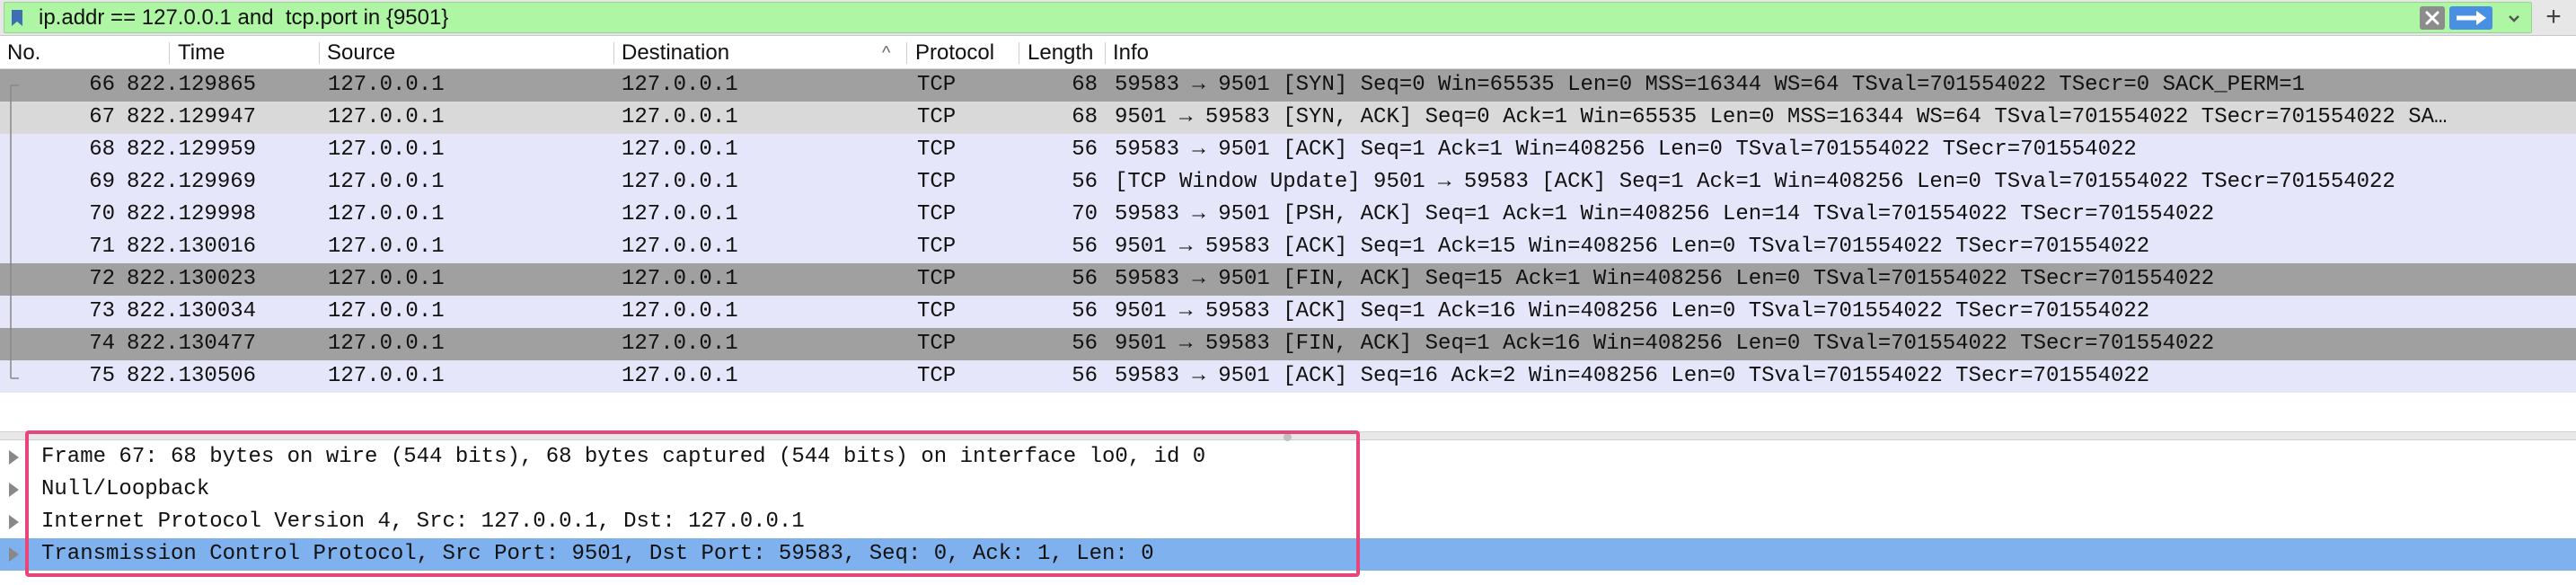  What do you see at coordinates (1288, 414) in the screenshot?
I see `packet-list-empty-area` at bounding box center [1288, 414].